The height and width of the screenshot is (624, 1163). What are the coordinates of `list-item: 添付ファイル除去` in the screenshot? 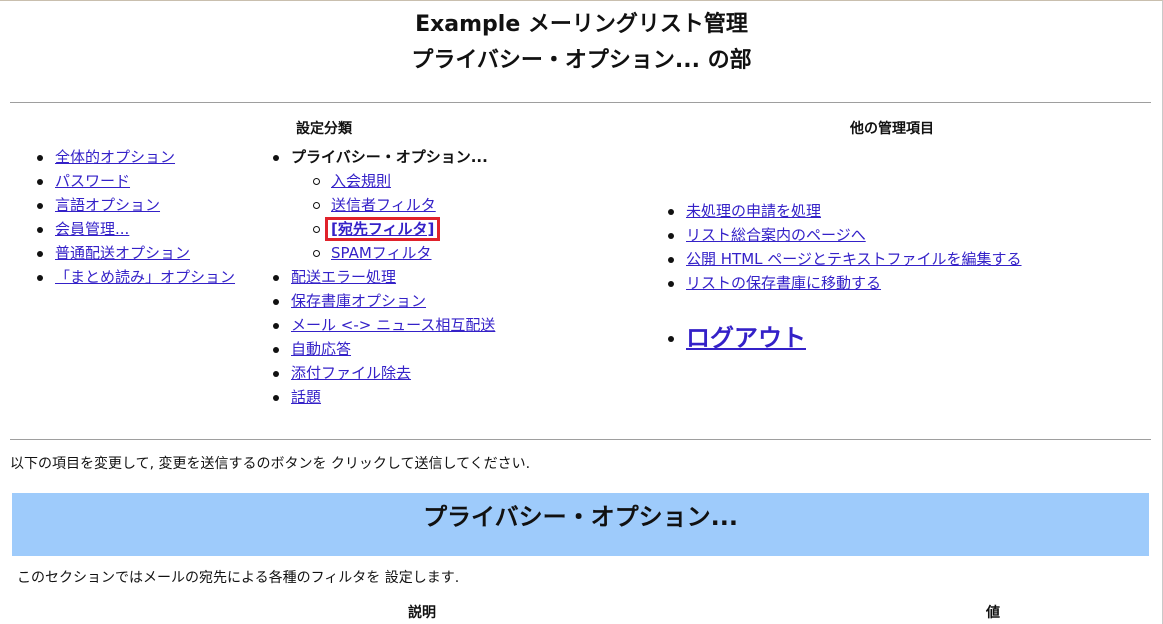 It's located at (384, 373).